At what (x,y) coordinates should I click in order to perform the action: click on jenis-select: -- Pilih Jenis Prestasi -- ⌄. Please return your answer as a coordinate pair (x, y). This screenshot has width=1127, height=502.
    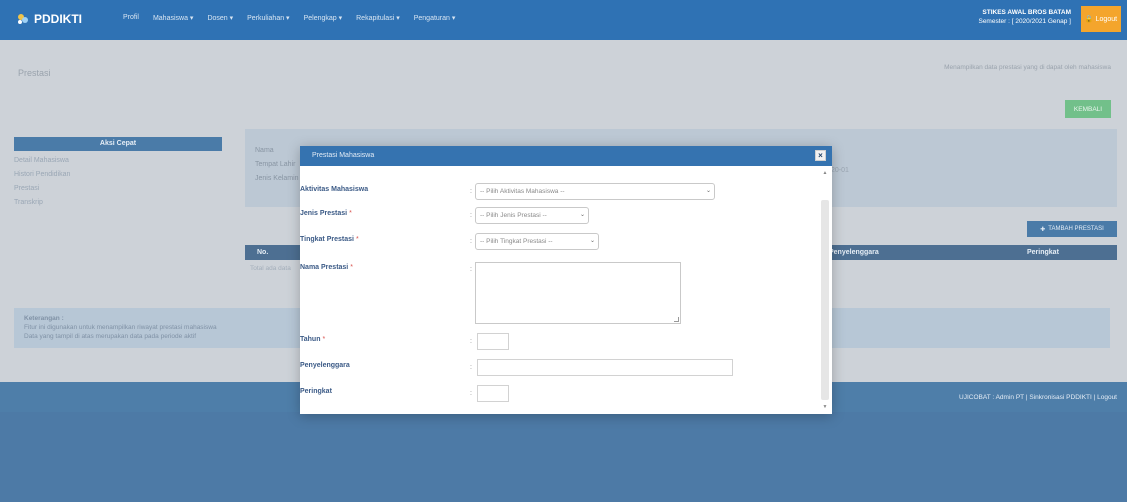
    Looking at the image, I should click on (532, 215).